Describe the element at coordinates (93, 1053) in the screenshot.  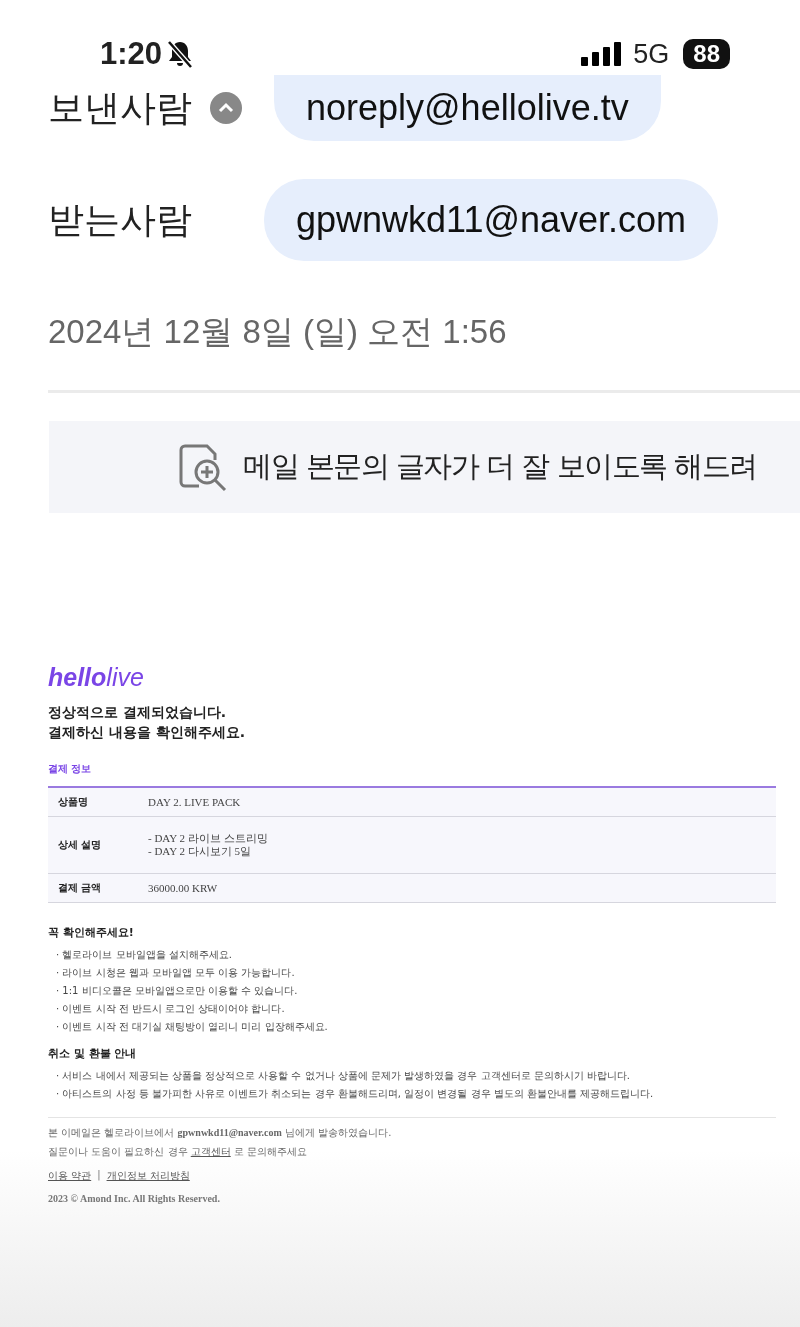
I see `refund-title: 취소 및 환불 안내` at that location.